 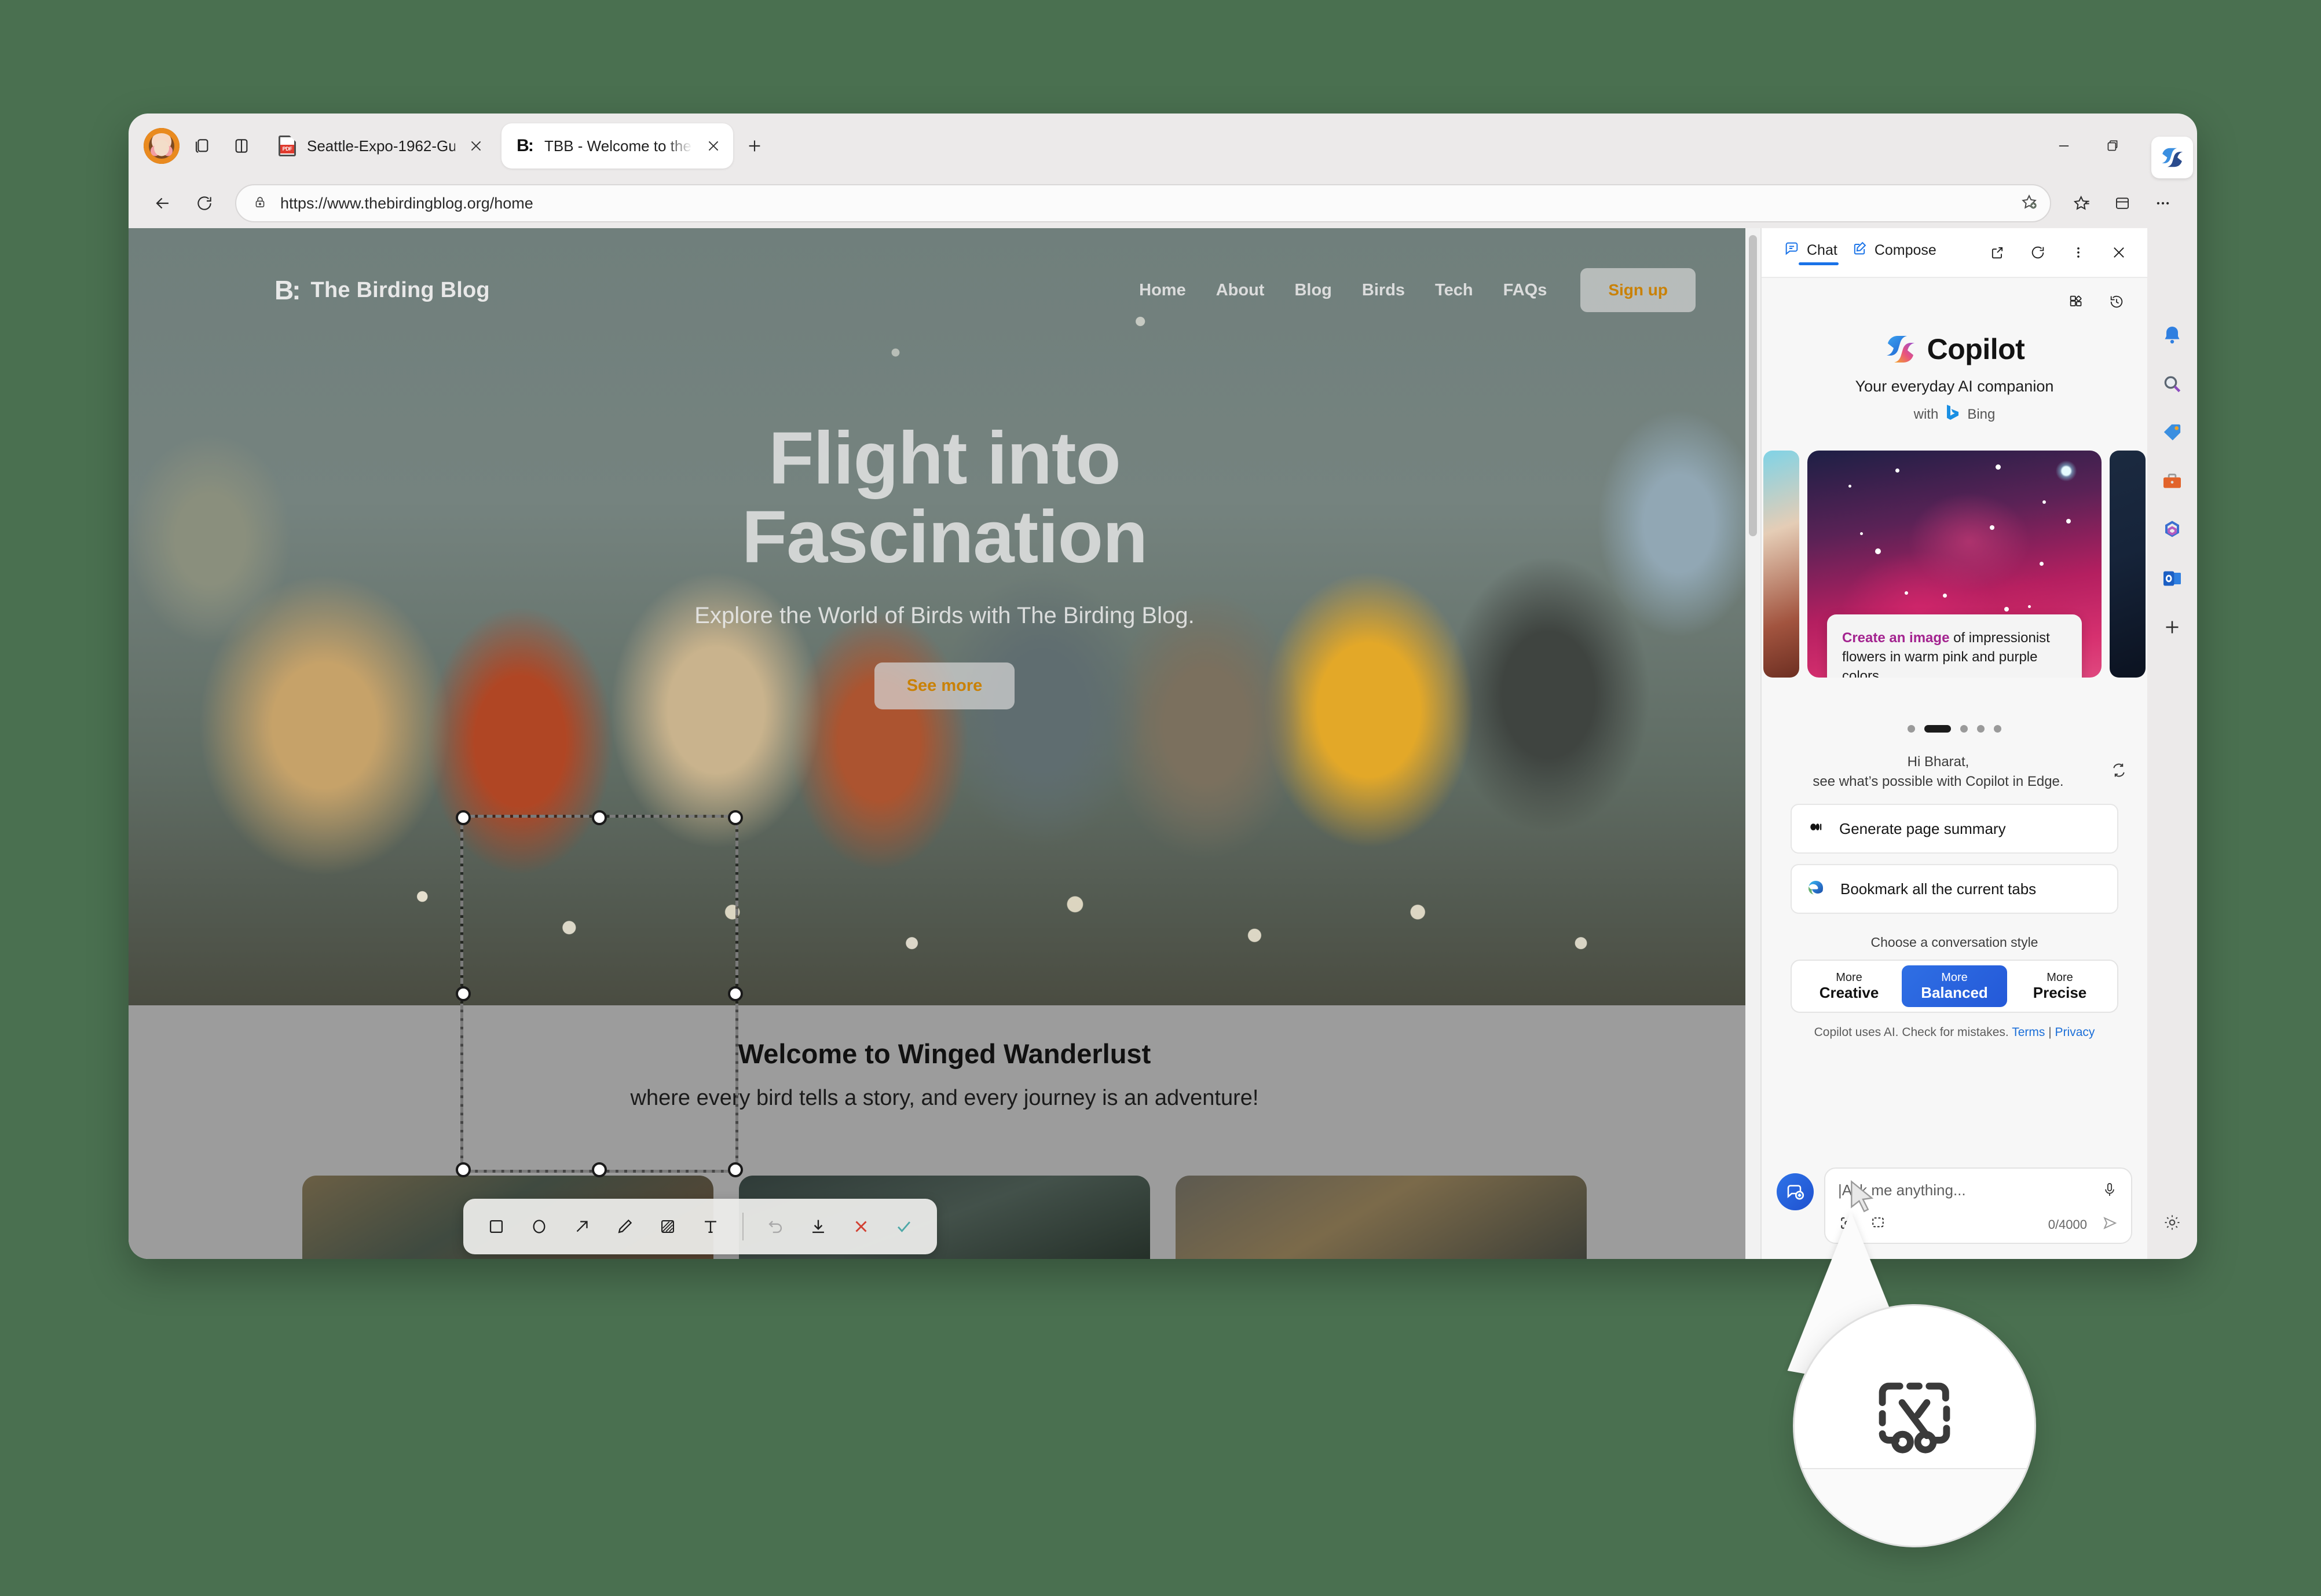 I want to click on style-more-precise: More Precise, so click(x=2060, y=986).